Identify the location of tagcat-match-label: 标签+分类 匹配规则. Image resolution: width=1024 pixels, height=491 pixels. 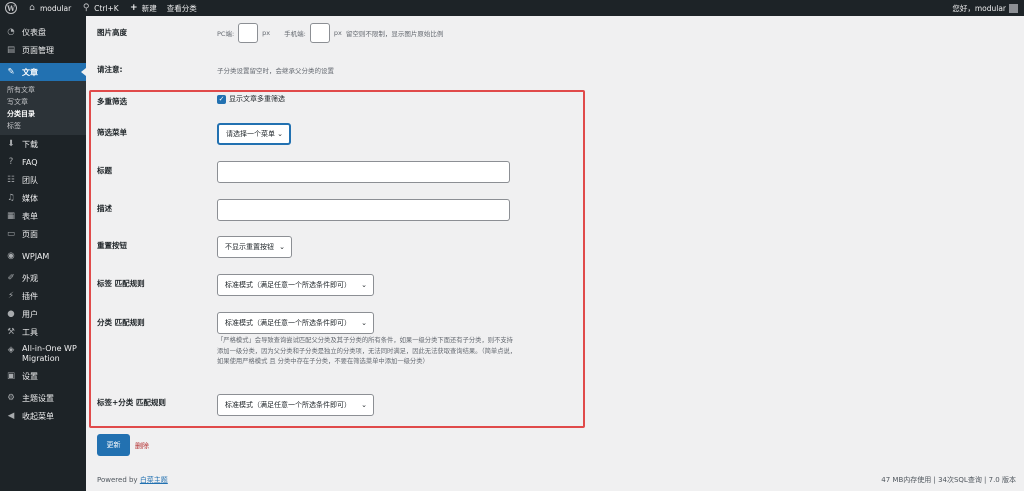
(131, 402).